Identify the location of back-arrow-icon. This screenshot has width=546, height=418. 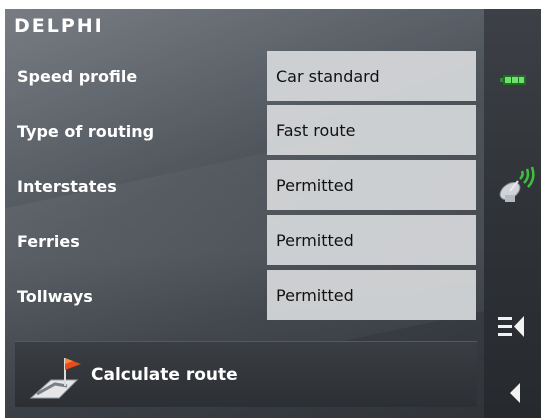
(515, 393).